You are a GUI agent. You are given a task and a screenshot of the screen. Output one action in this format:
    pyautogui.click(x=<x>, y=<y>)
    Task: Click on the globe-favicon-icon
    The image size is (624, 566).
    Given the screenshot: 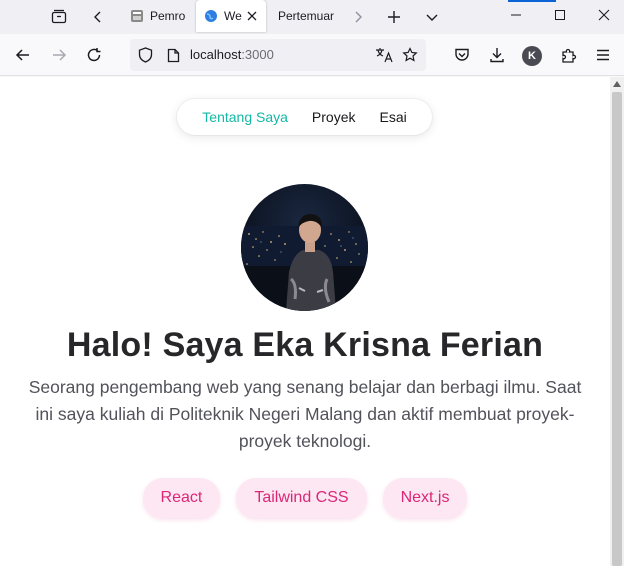 What is the action you would take?
    pyautogui.click(x=211, y=16)
    